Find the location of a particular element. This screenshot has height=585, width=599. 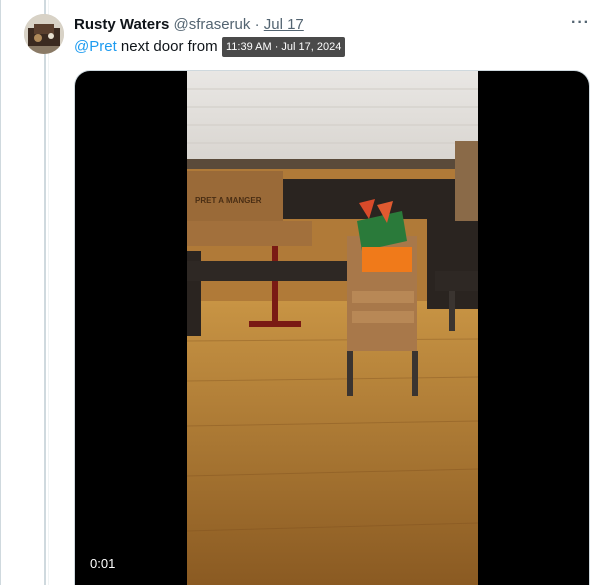

tweet-header: Rusty Waters @sfraseruk · Jul 17 is located at coordinates (189, 25).